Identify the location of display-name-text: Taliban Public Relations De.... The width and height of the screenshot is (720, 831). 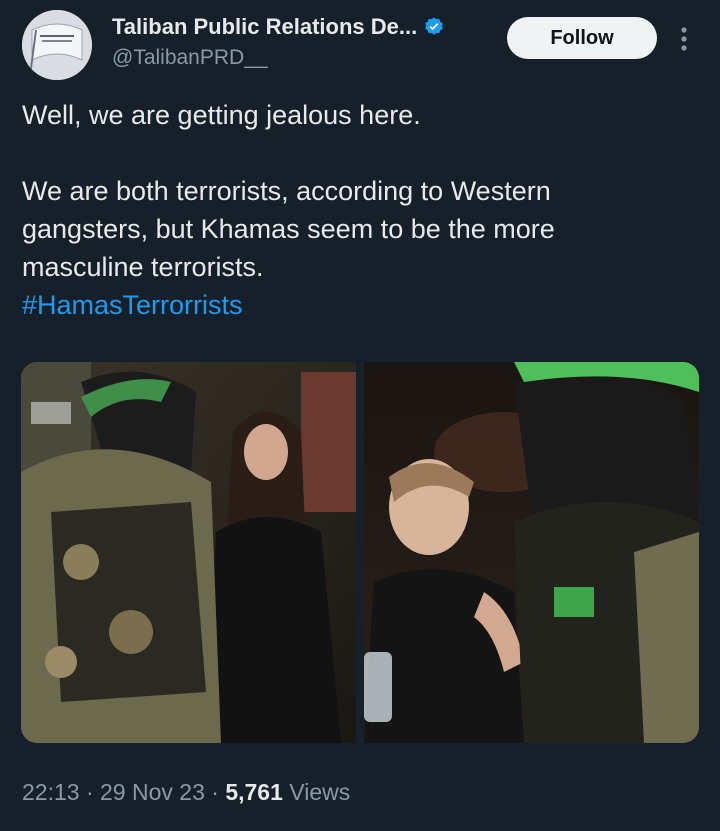
(264, 27).